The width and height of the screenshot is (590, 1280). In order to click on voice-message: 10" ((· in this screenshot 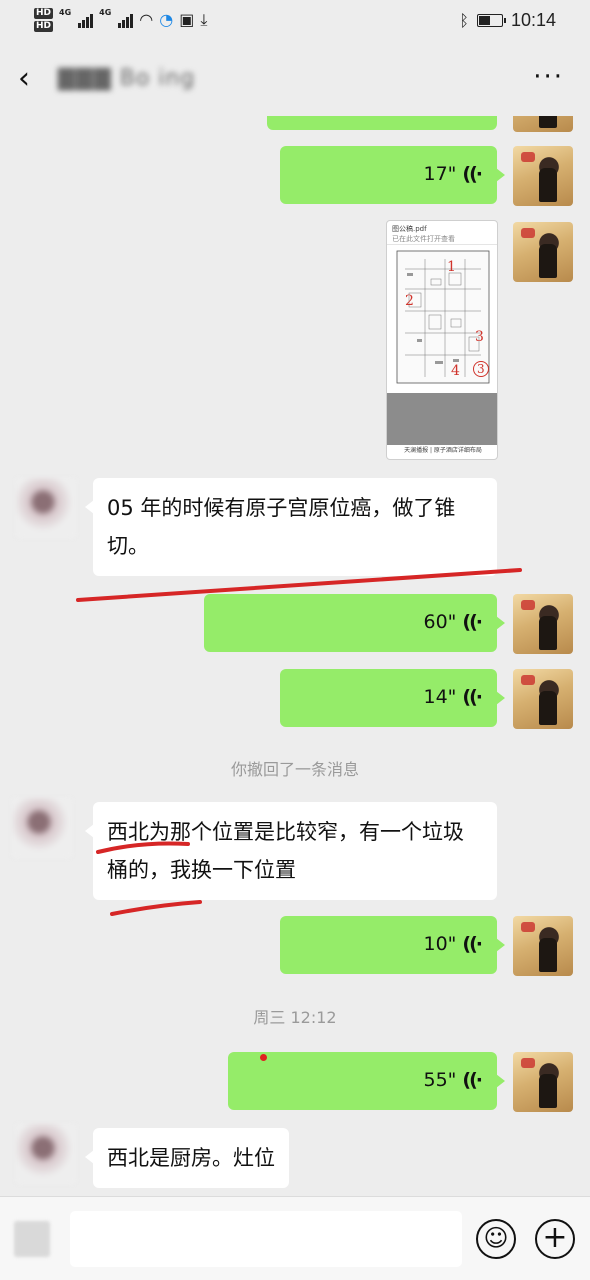, I will do `click(392, 945)`.